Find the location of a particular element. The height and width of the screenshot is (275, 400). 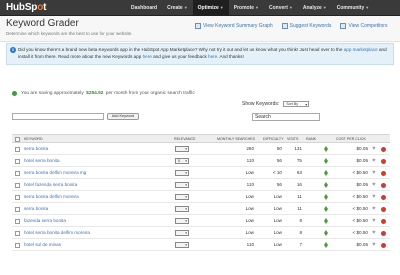

sort-by-select: Sort By is located at coordinates (296, 104).